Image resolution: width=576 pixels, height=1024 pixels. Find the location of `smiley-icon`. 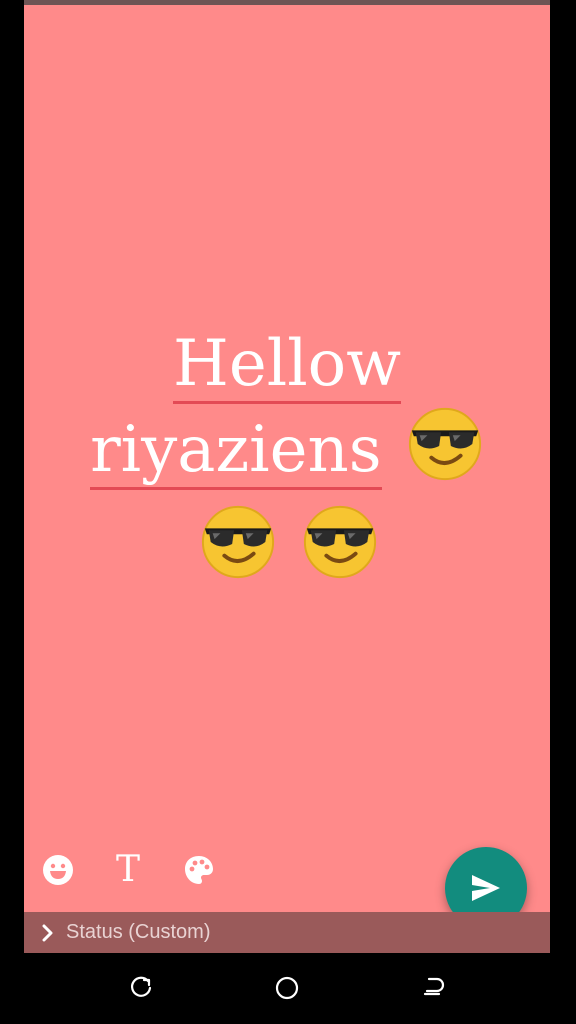

smiley-icon is located at coordinates (58, 870).